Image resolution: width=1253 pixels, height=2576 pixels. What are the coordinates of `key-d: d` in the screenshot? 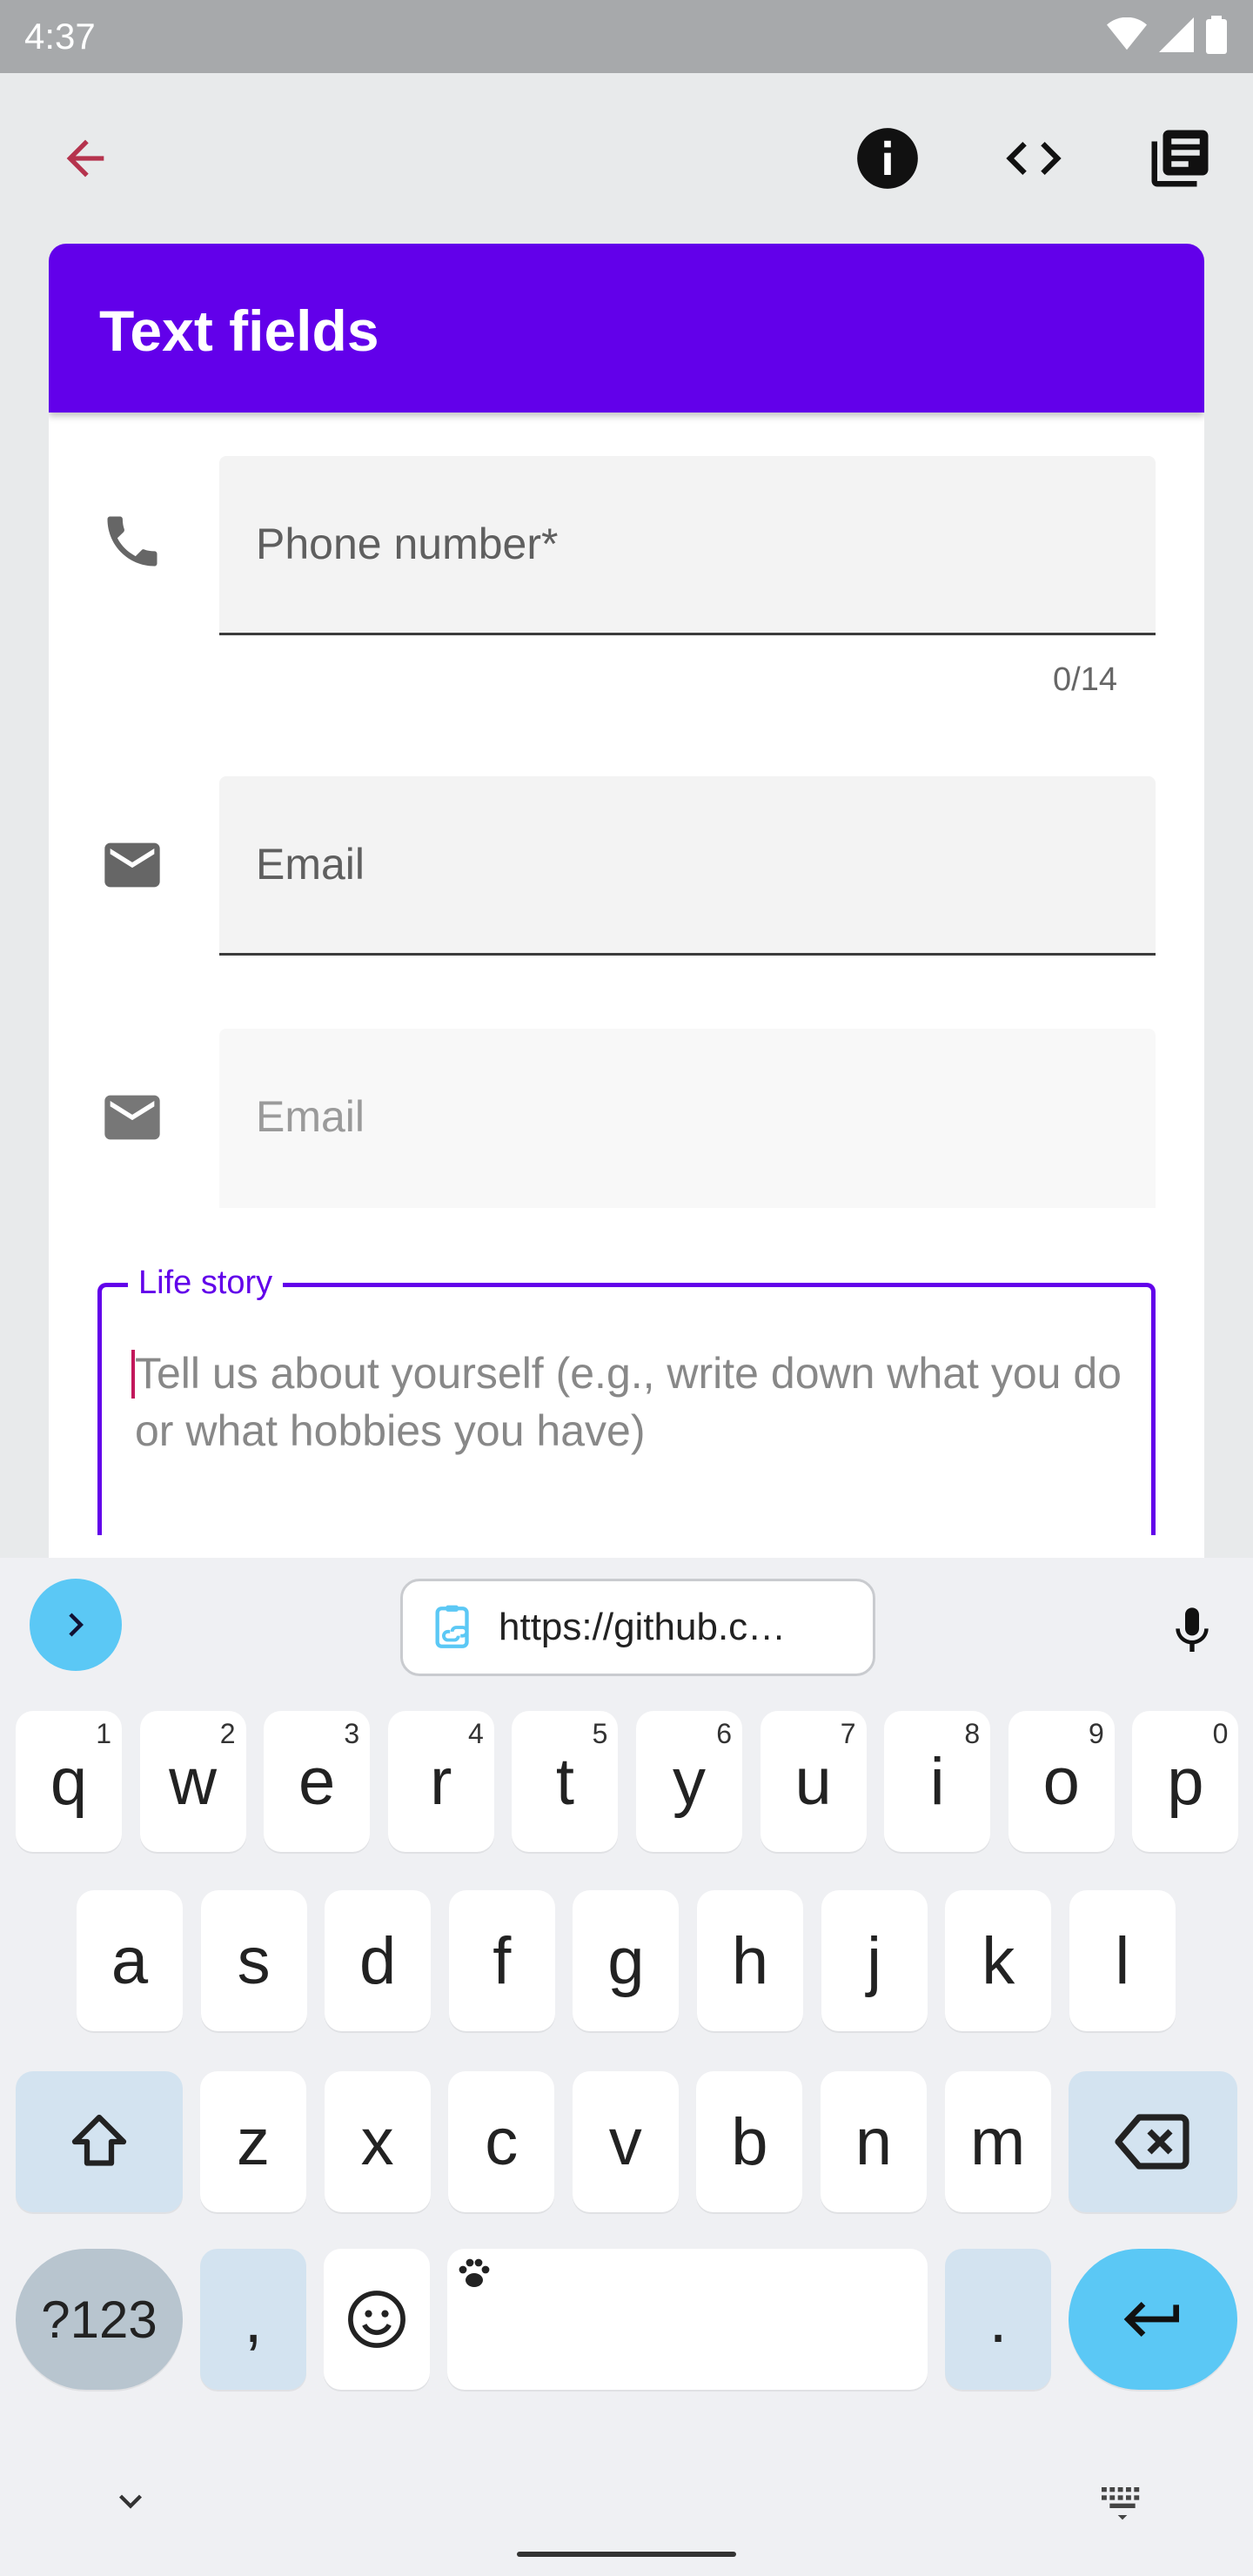 It's located at (378, 1961).